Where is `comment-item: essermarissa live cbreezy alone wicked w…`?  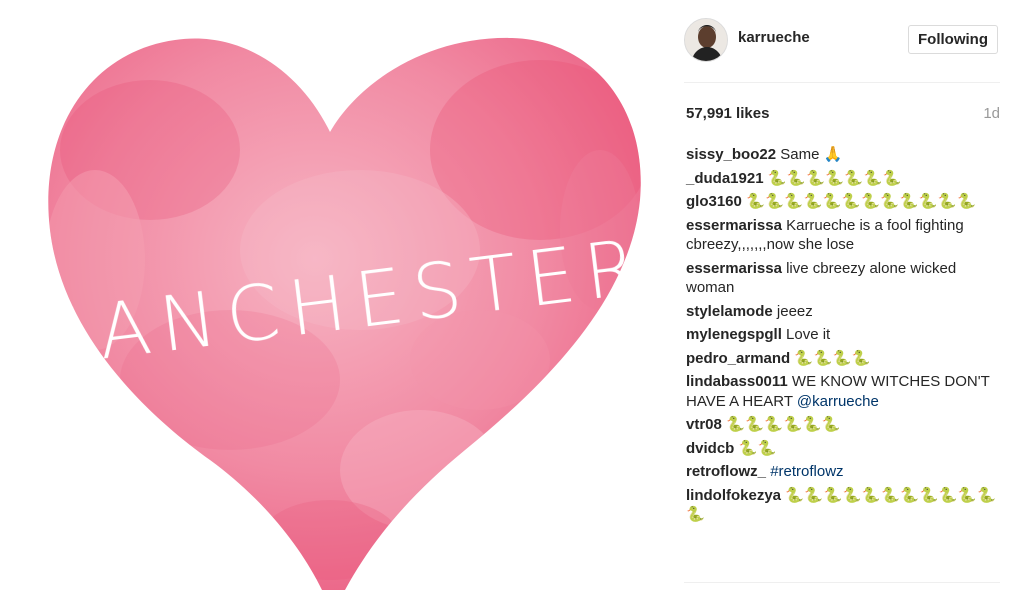 comment-item: essermarissa live cbreezy alone wicked w… is located at coordinates (844, 278).